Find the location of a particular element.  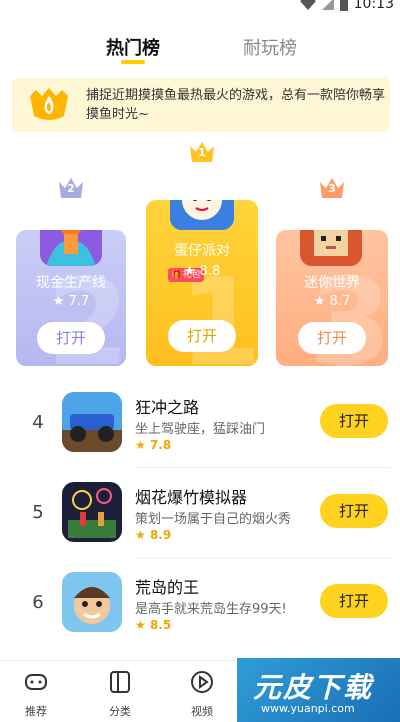

podium-rank-1: 1 is located at coordinates (202, 152).